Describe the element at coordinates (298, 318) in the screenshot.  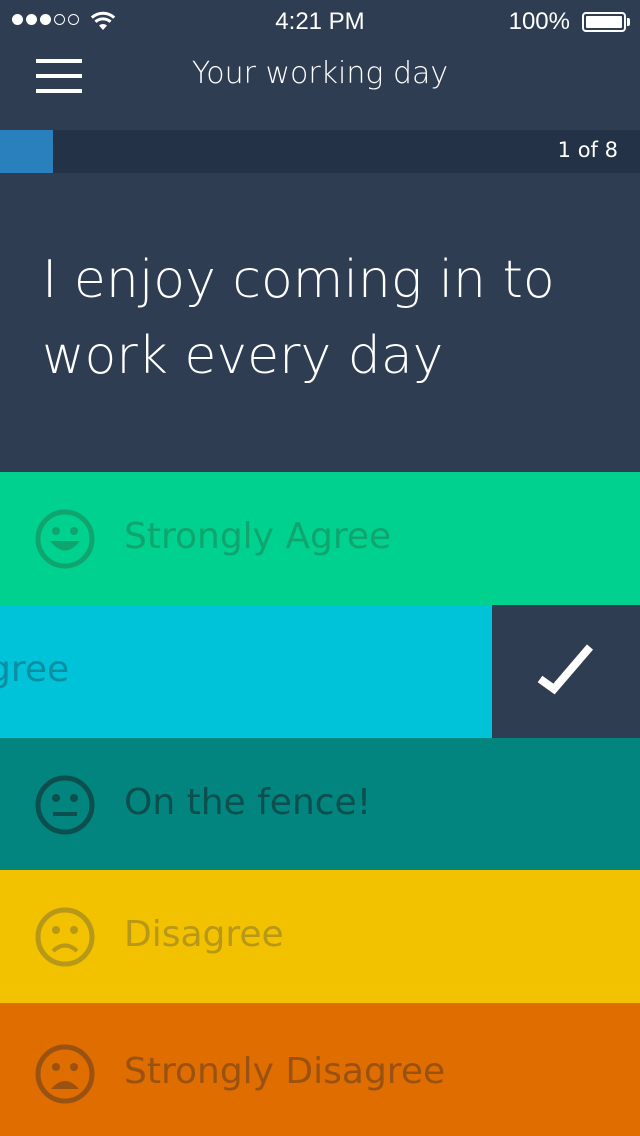
I see `question-text: I enjoy coming in to work every day` at that location.